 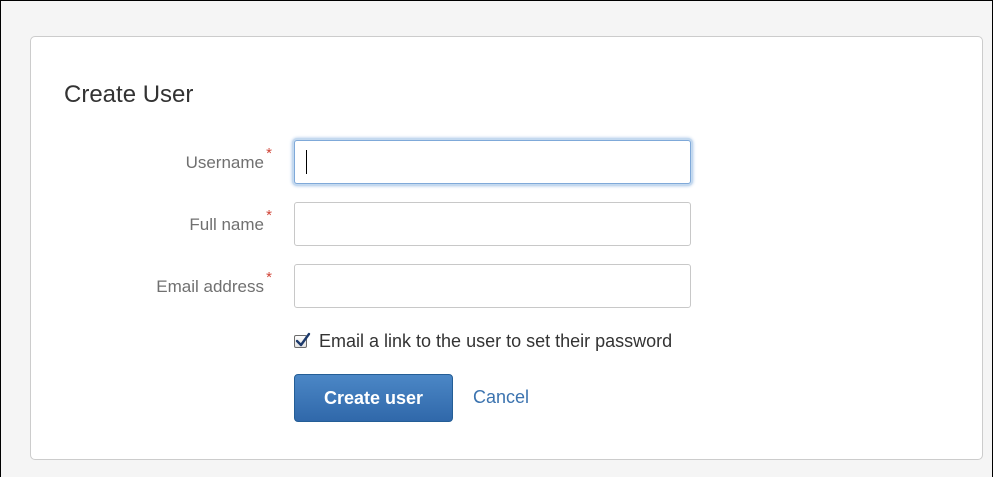 What do you see at coordinates (224, 162) in the screenshot?
I see `username-label: Username` at bounding box center [224, 162].